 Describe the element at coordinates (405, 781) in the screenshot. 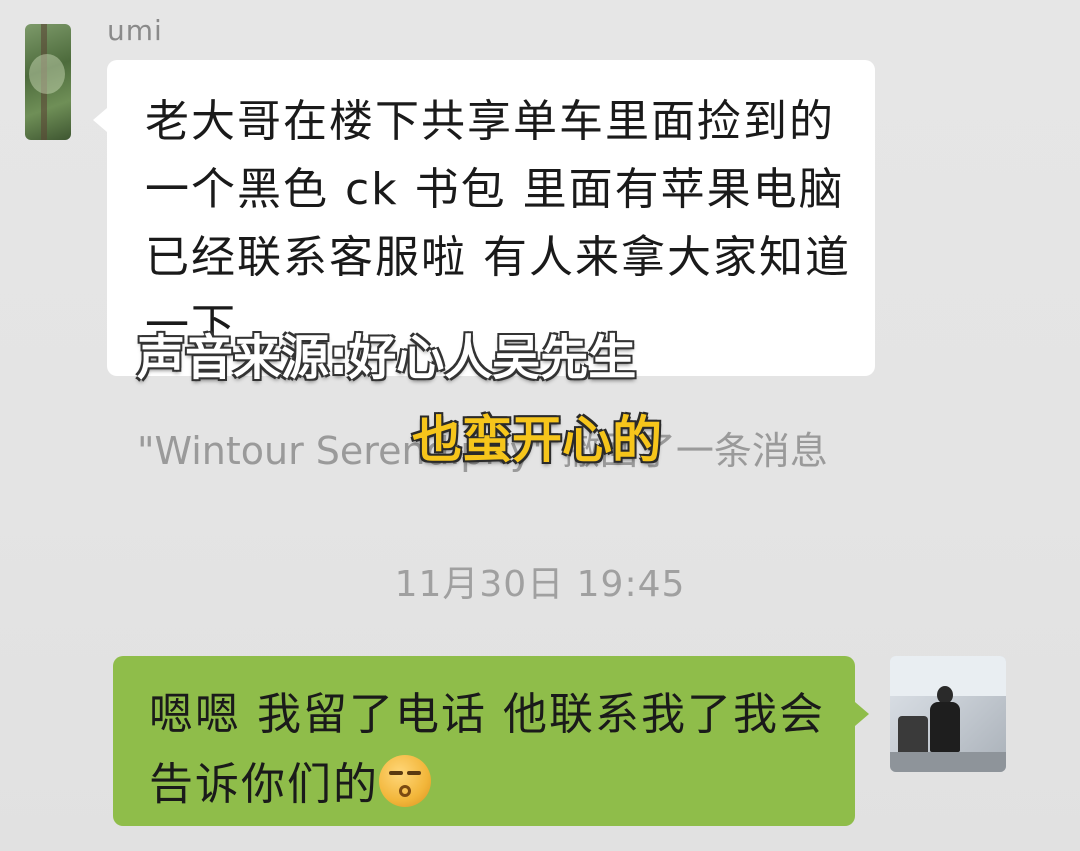

I see `smirk-emoji-icon` at that location.